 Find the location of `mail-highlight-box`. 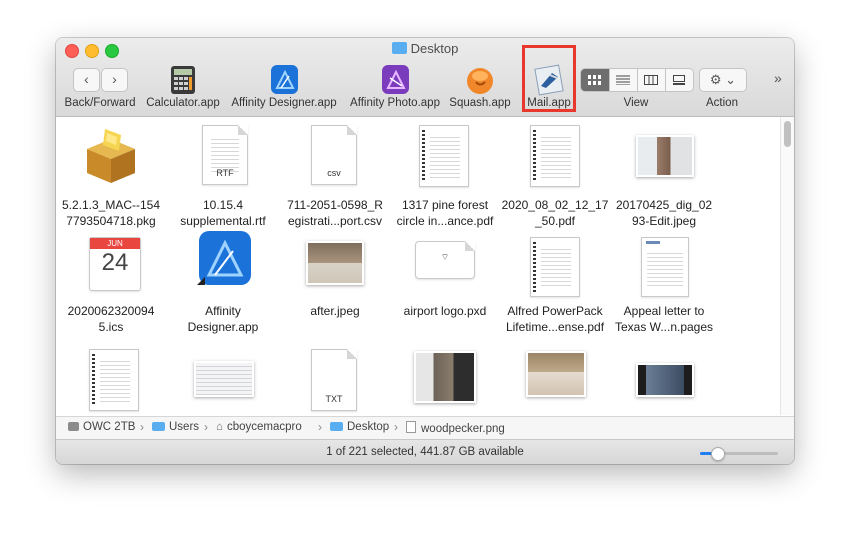

mail-highlight-box is located at coordinates (549, 78).